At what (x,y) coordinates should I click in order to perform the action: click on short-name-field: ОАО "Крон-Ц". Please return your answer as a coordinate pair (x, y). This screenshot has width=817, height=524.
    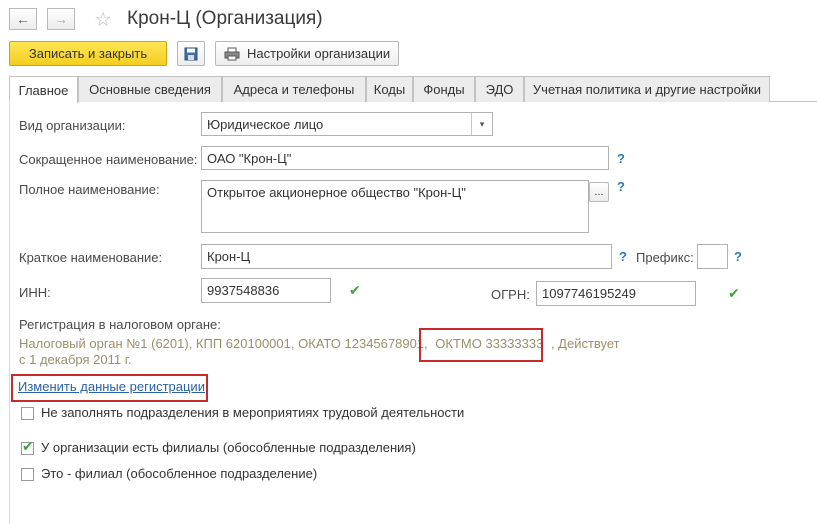
    Looking at the image, I should click on (405, 158).